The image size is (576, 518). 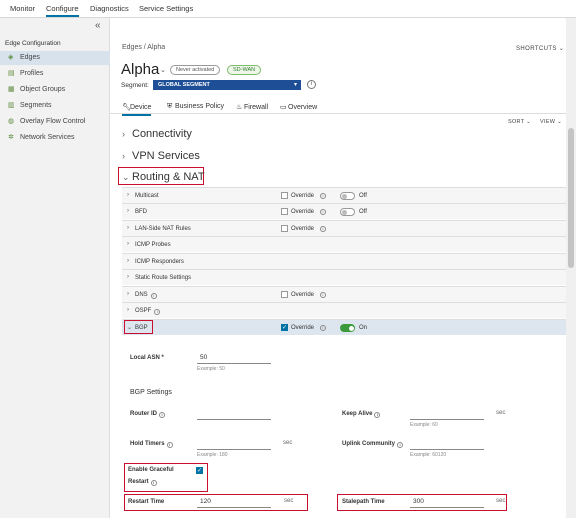 I want to click on view-menu: VIEW ⌄, so click(x=551, y=122).